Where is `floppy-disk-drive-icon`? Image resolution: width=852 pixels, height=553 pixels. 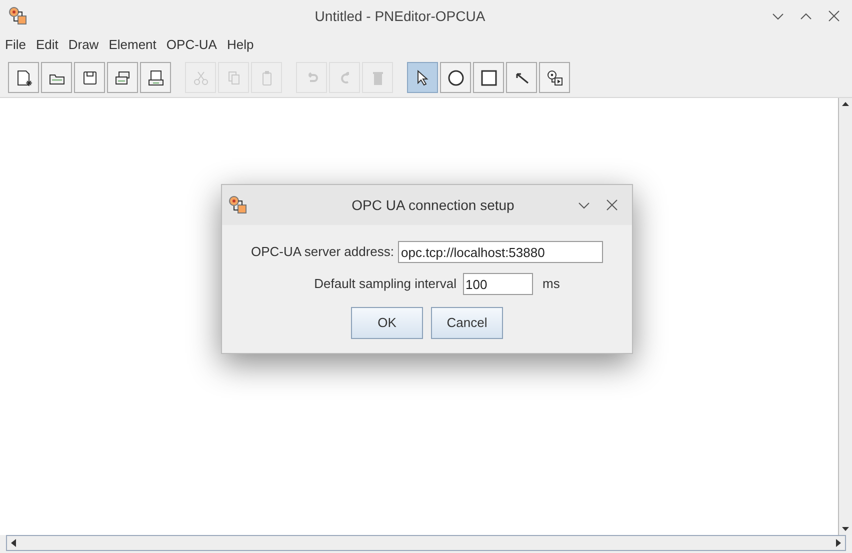
floppy-disk-drive-icon is located at coordinates (155, 77).